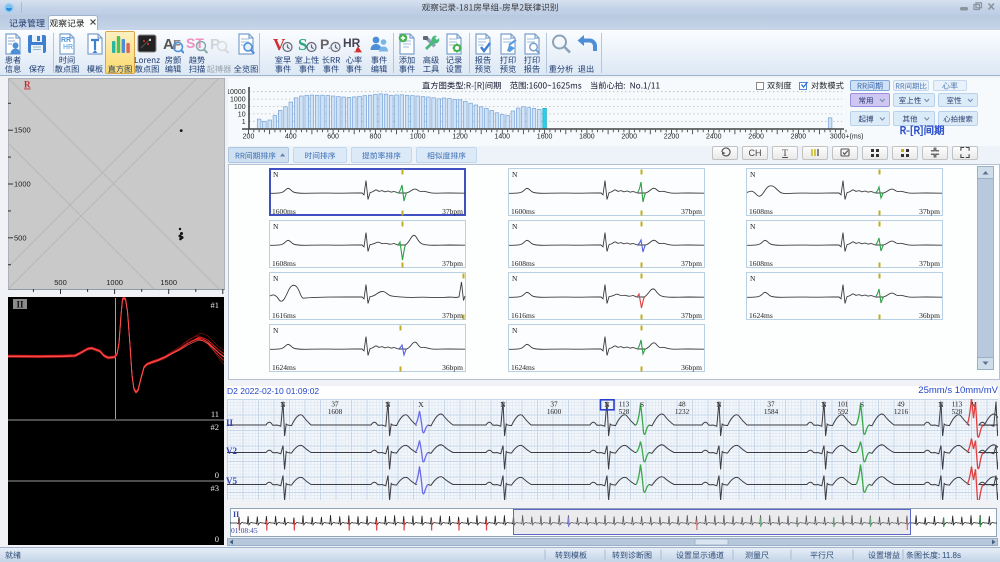 The height and width of the screenshot is (562, 1000). I want to click on svg-text: X, so click(421, 404).